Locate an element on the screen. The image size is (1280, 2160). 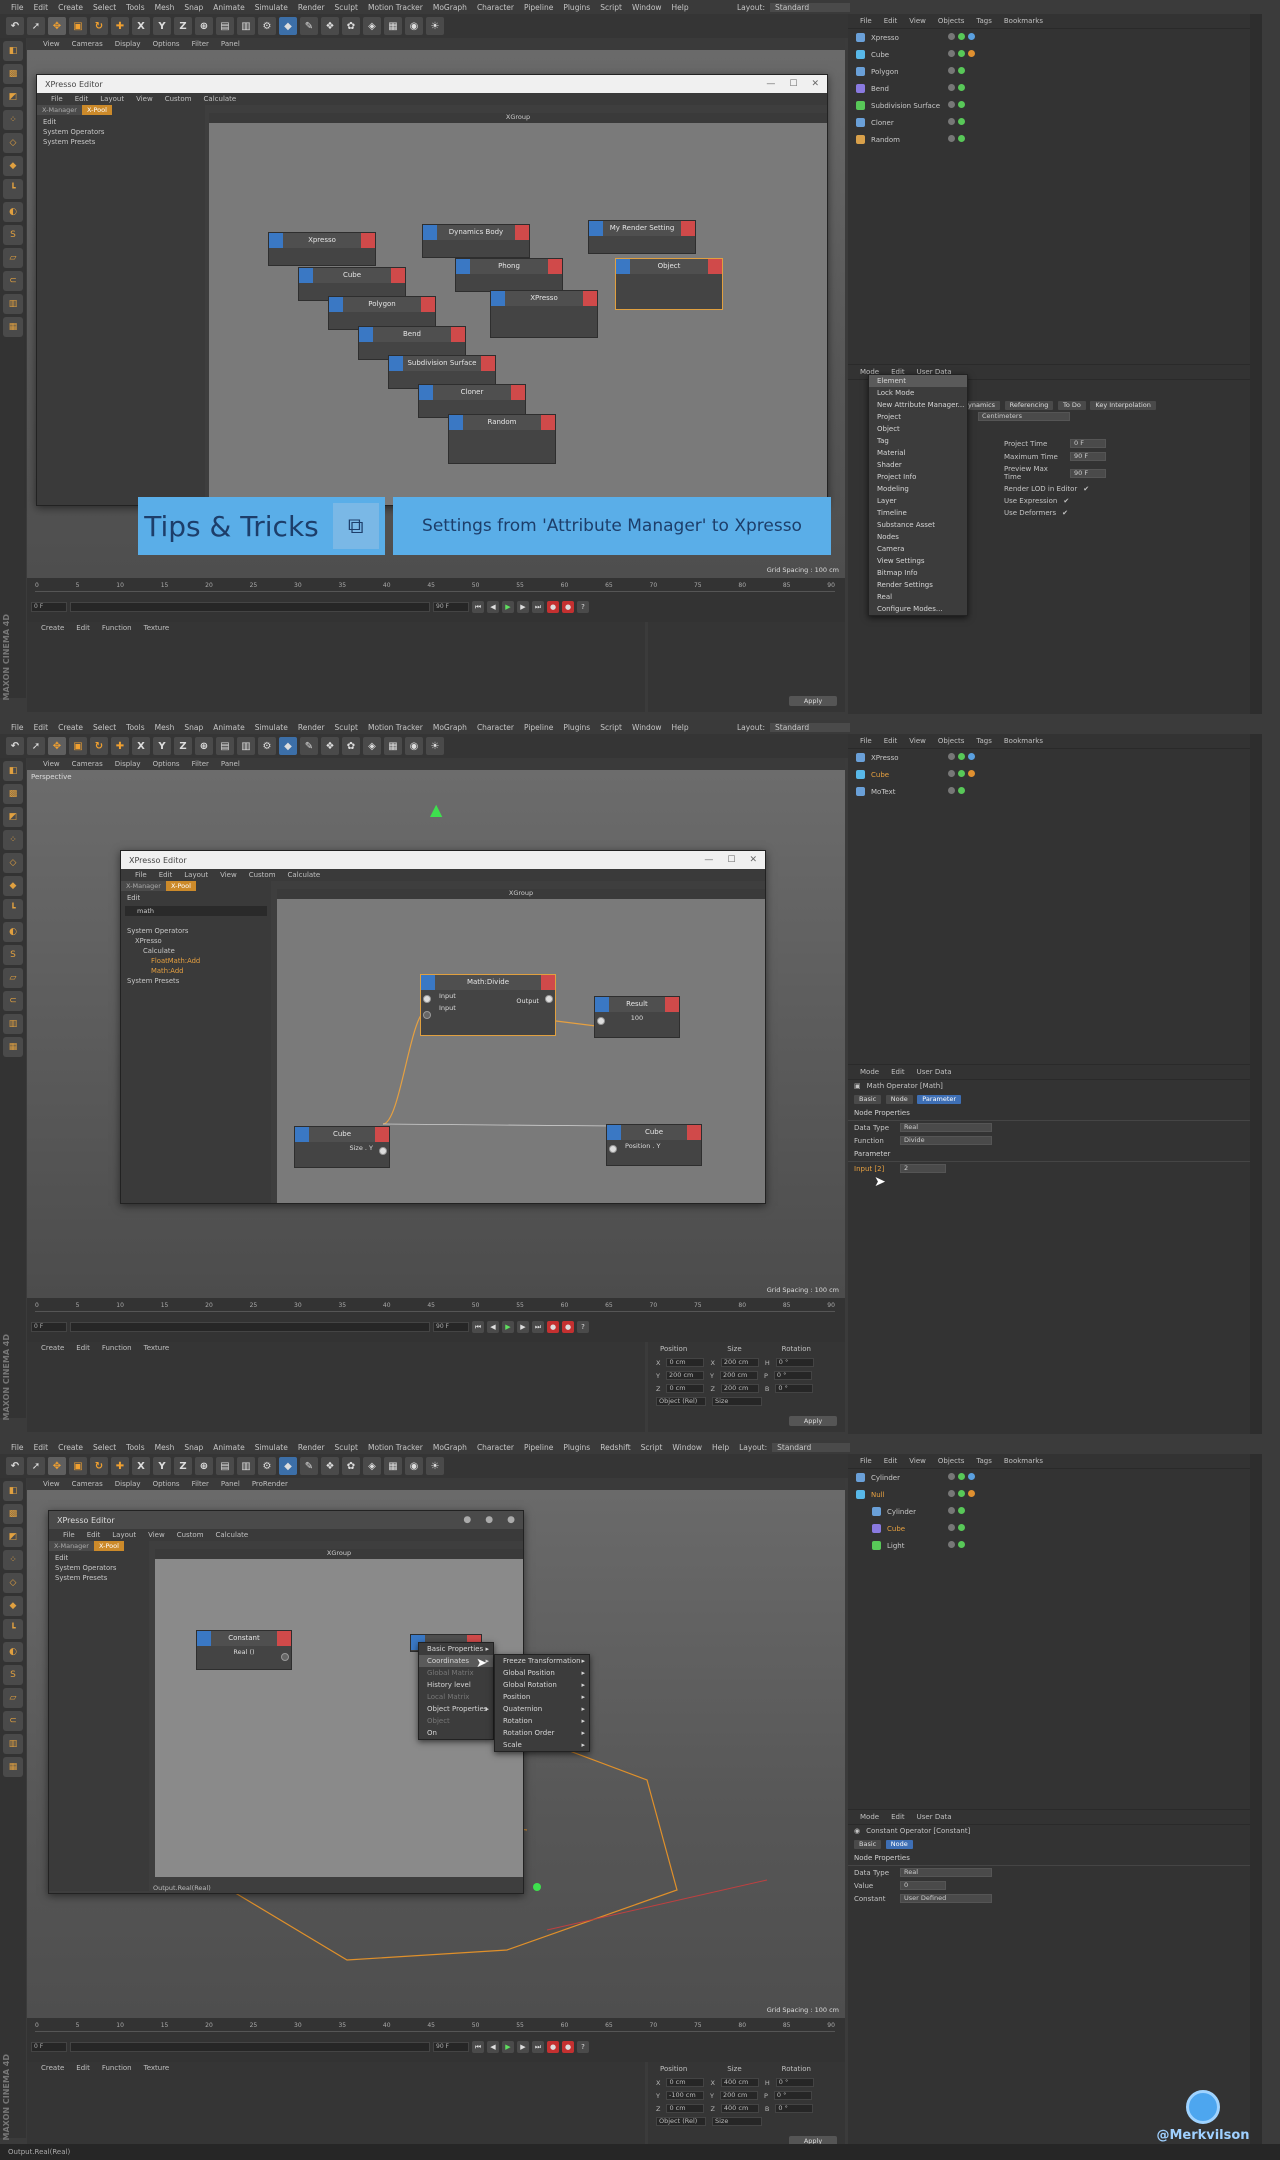
submenu-item-global-rotation: Global Rotation is located at coordinates (542, 1685).